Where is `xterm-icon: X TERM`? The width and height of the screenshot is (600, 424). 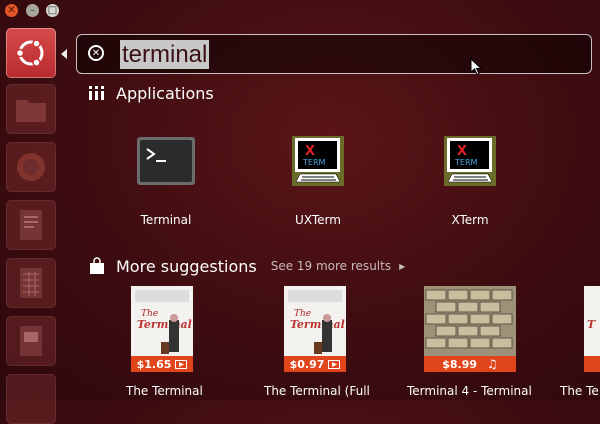 xterm-icon: X TERM is located at coordinates (470, 161).